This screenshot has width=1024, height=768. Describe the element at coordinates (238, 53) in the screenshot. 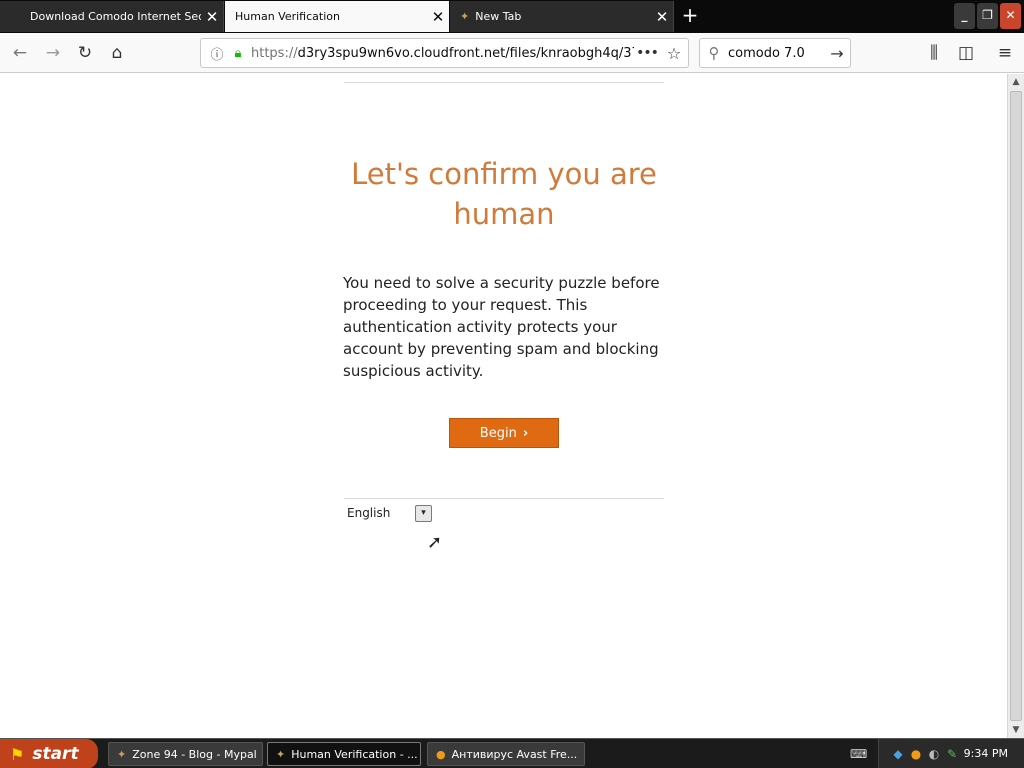

I see `lock-icon: 🔒︎` at that location.